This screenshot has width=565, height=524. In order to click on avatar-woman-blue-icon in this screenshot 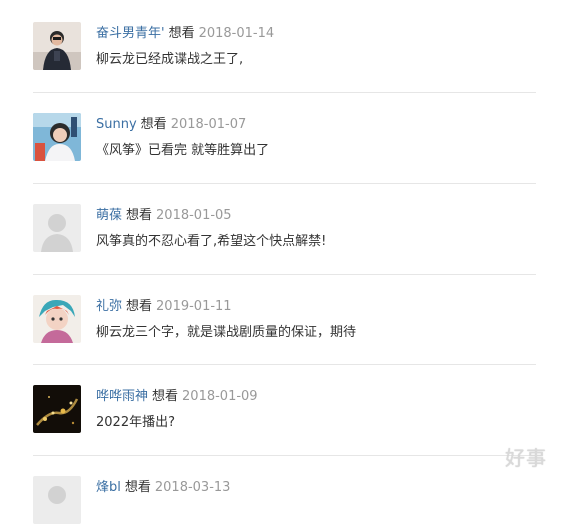, I will do `click(57, 137)`.